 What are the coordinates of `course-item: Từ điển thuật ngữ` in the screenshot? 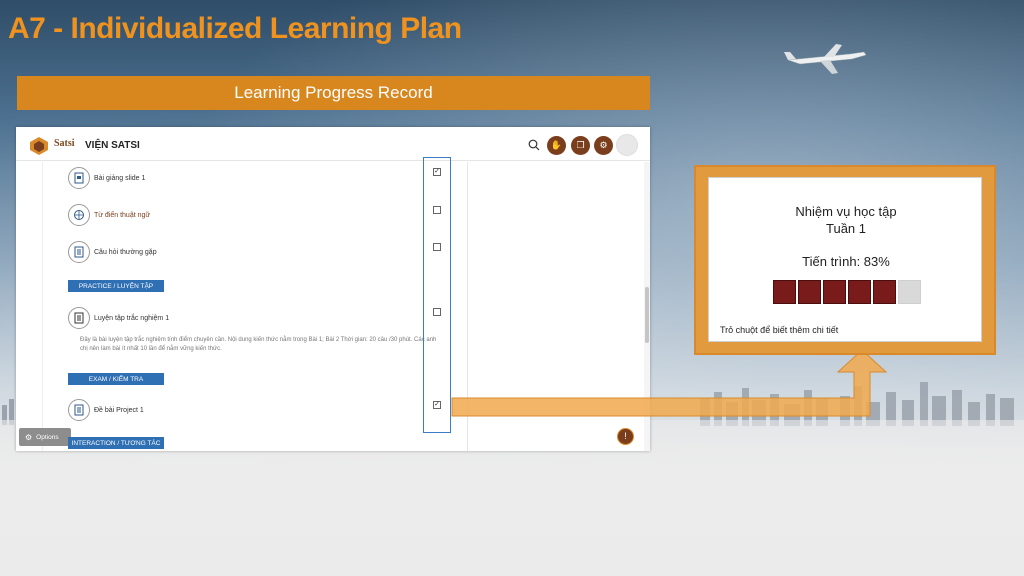 It's located at (109, 215).